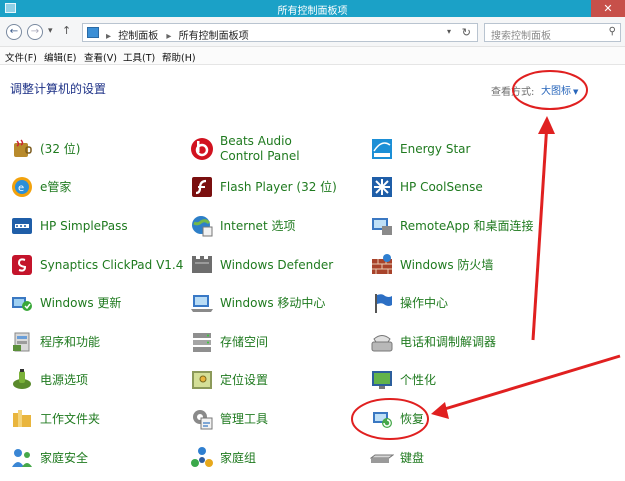 Image resolution: width=625 pixels, height=481 pixels. I want to click on item-homegroup: 家庭组, so click(223, 458).